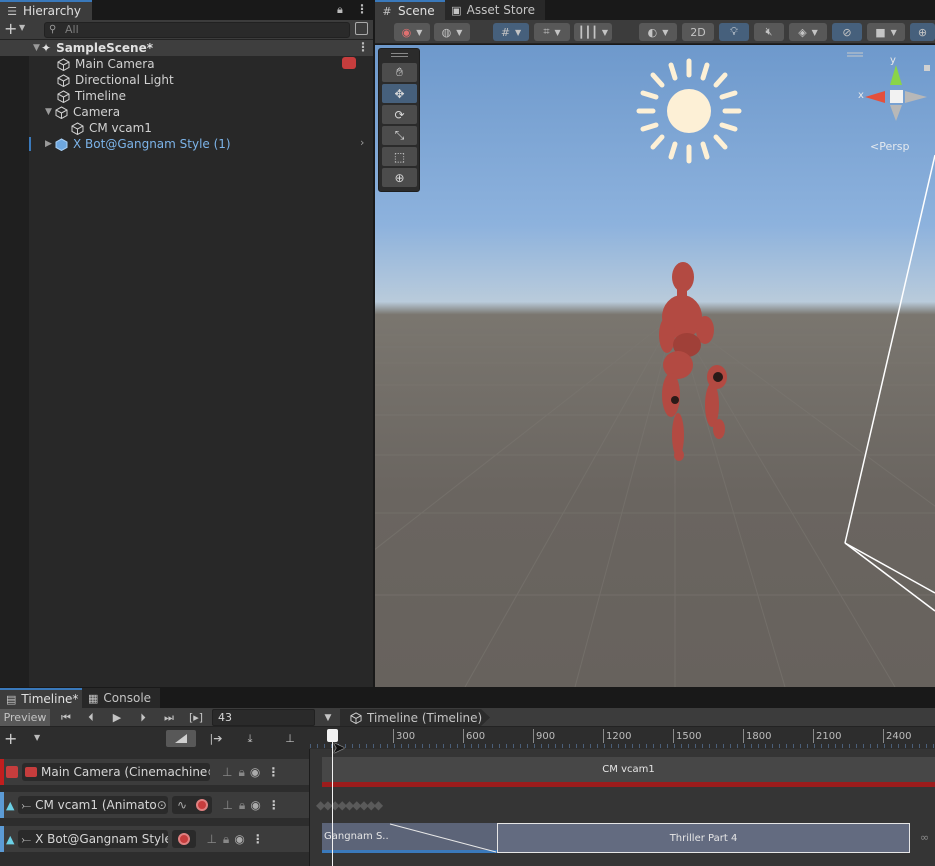 This screenshot has height=866, width=935. I want to click on pin-button: ⊥, so click(290, 738).